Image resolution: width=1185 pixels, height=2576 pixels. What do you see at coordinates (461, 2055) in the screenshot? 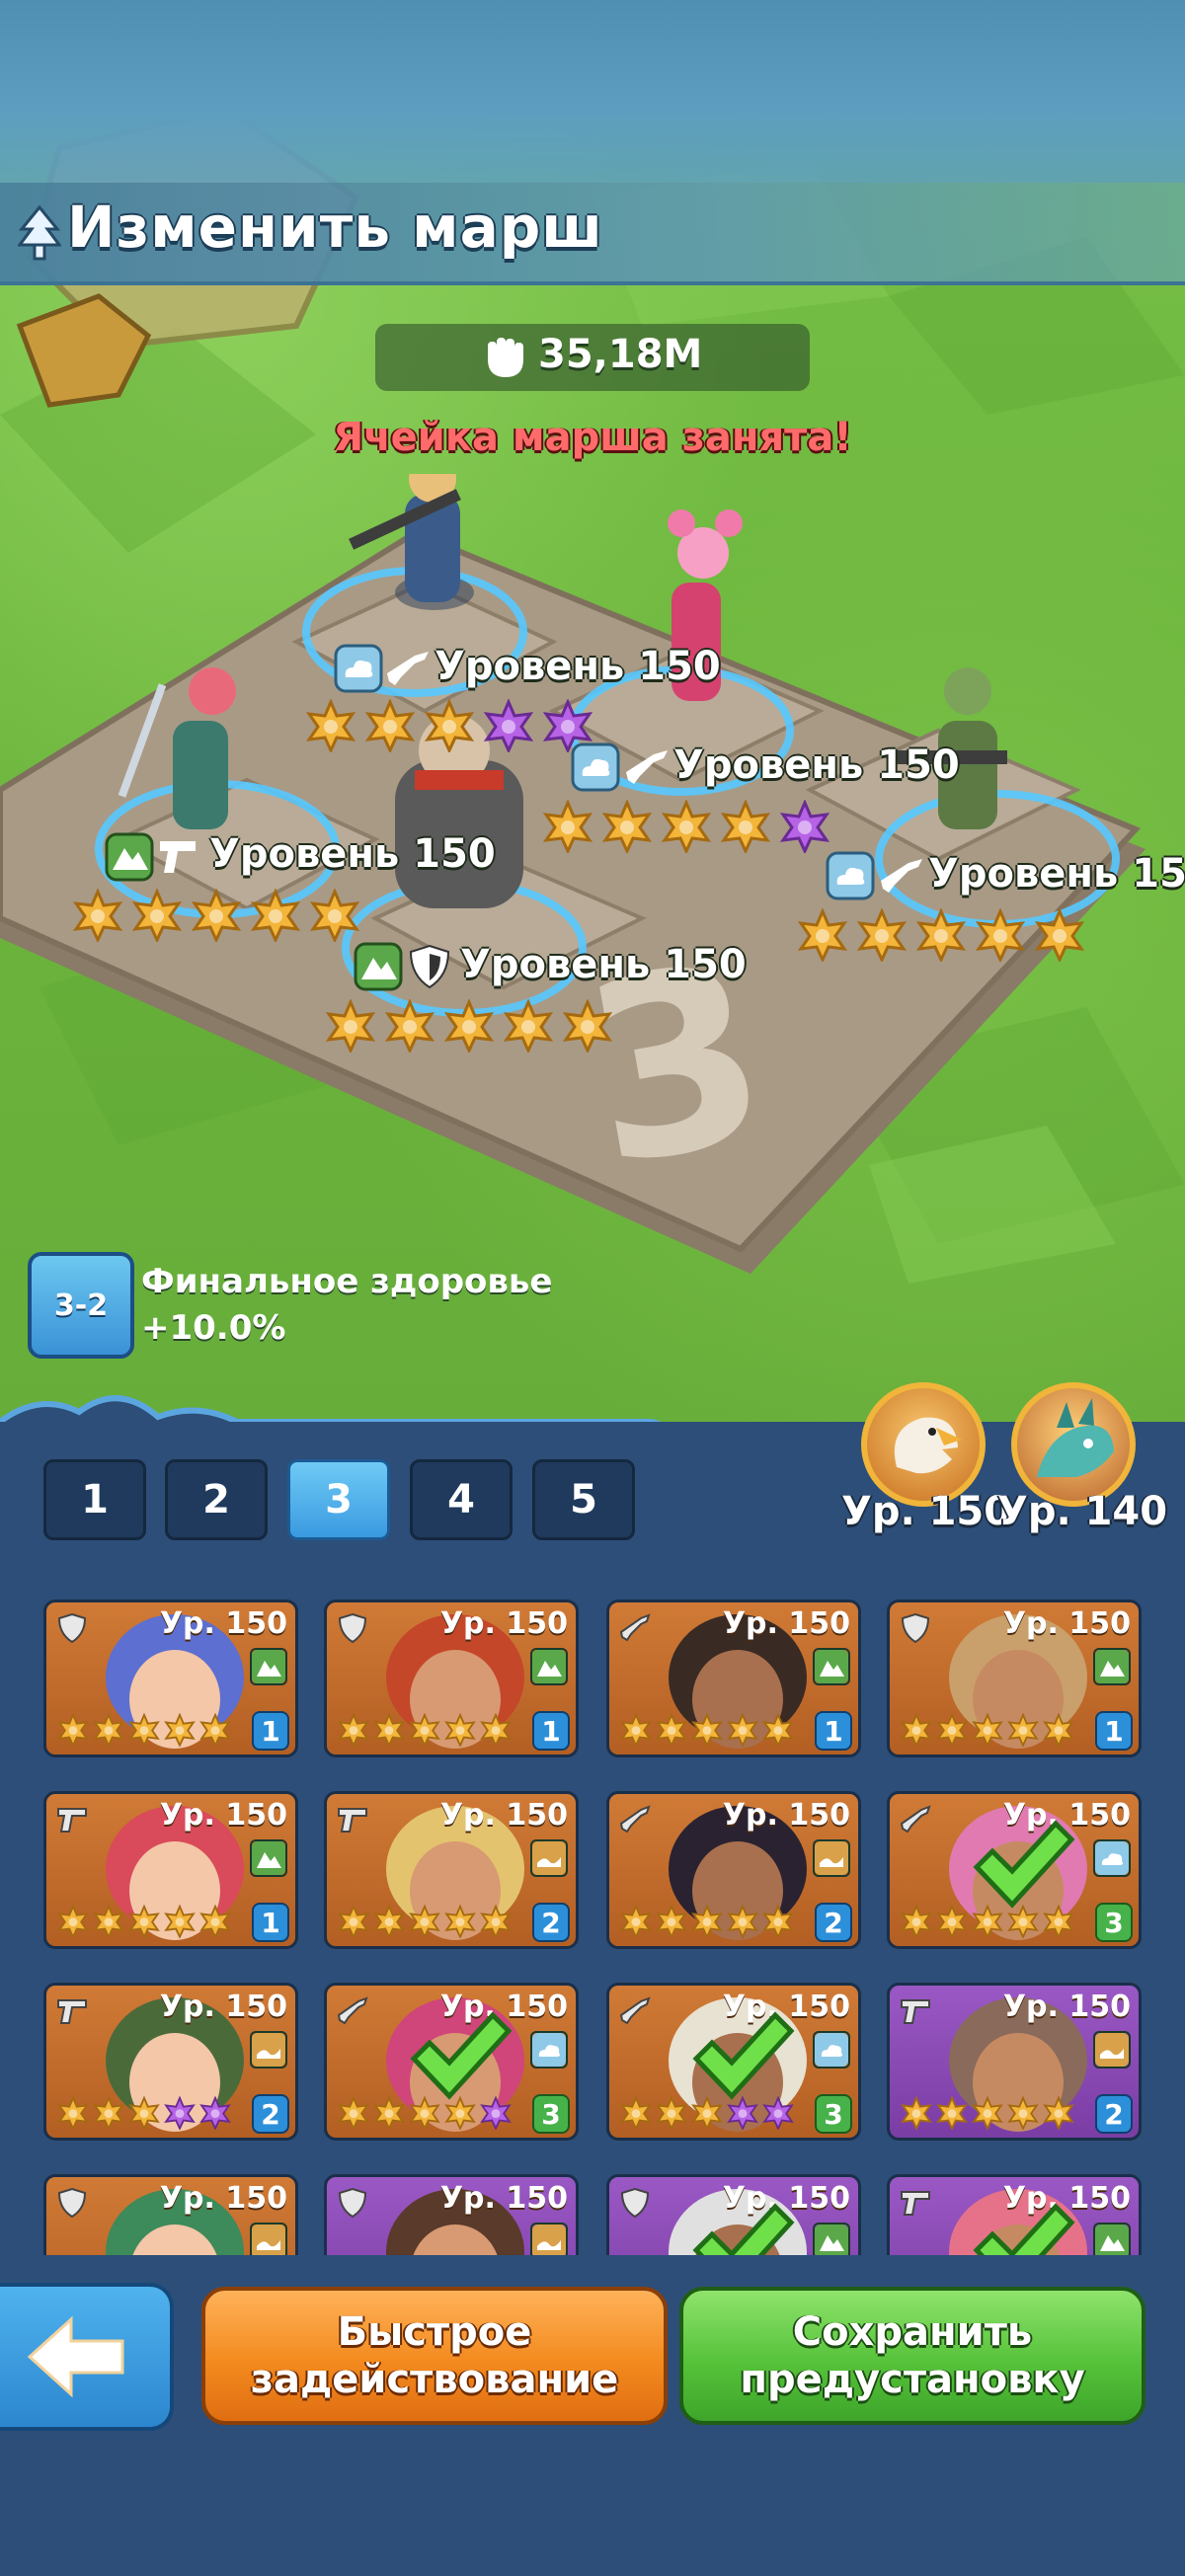
I see `checkmark-icon` at bounding box center [461, 2055].